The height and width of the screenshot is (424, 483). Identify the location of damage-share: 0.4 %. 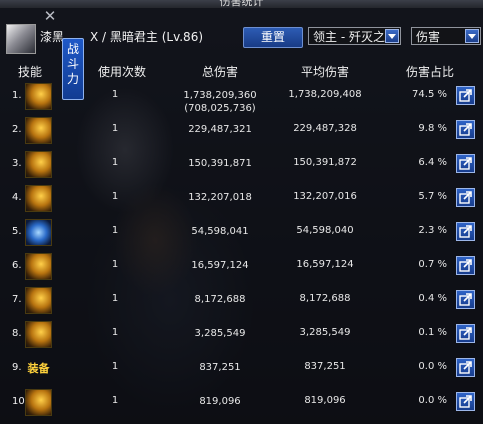
(432, 298).